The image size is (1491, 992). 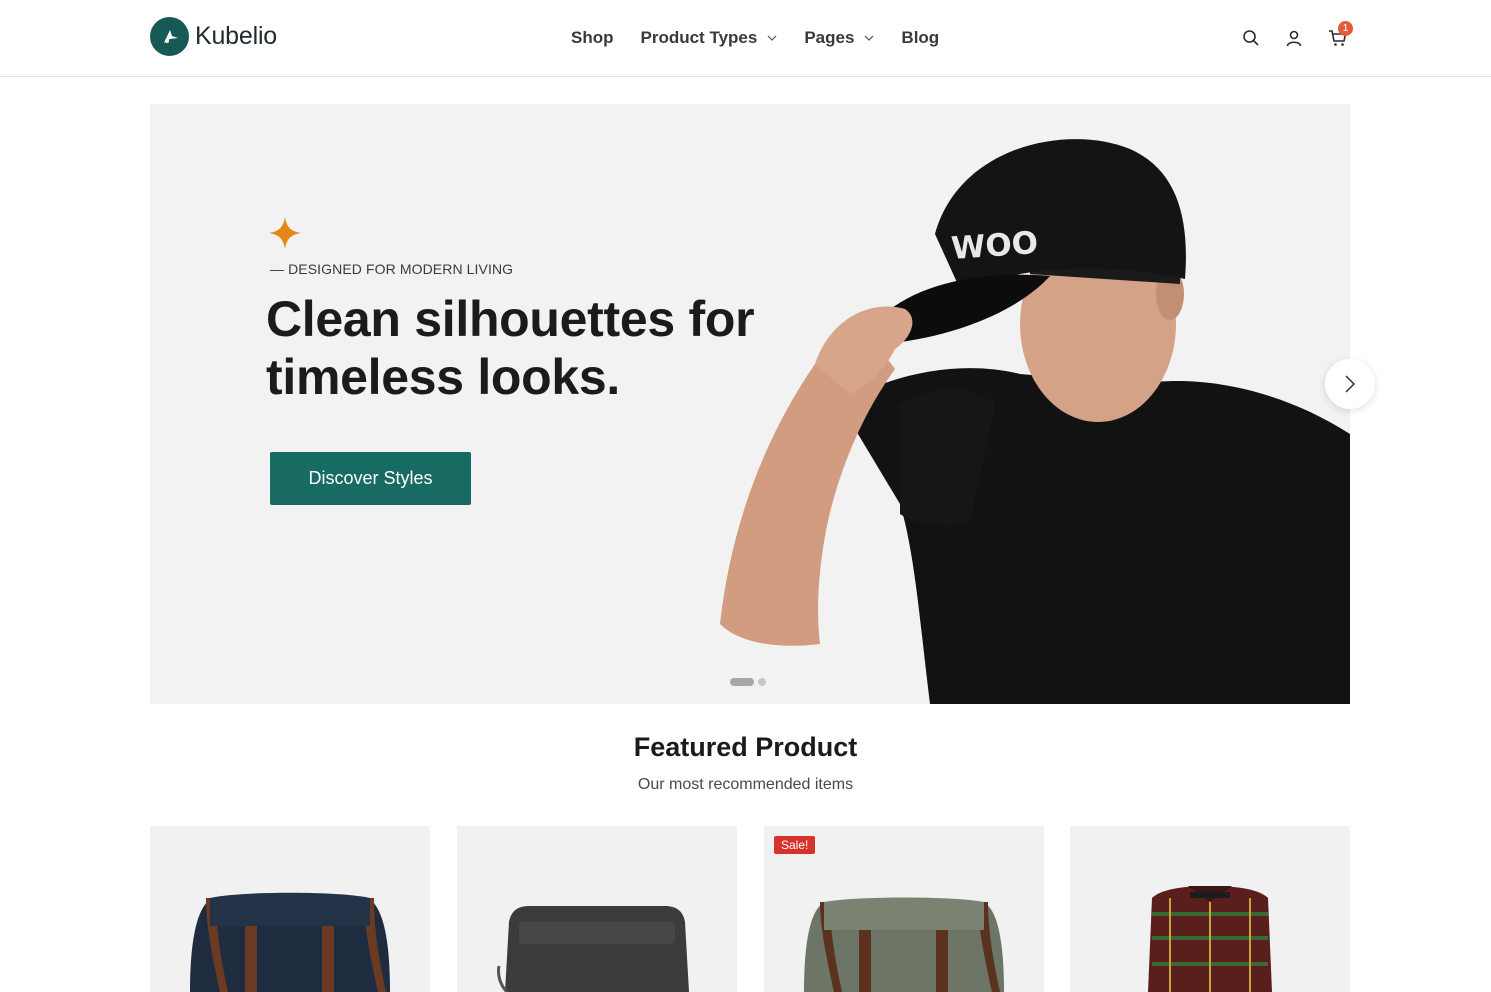 I want to click on hero-eyebrow: — DESIGNED FOR MODERN LIVING, so click(x=392, y=269).